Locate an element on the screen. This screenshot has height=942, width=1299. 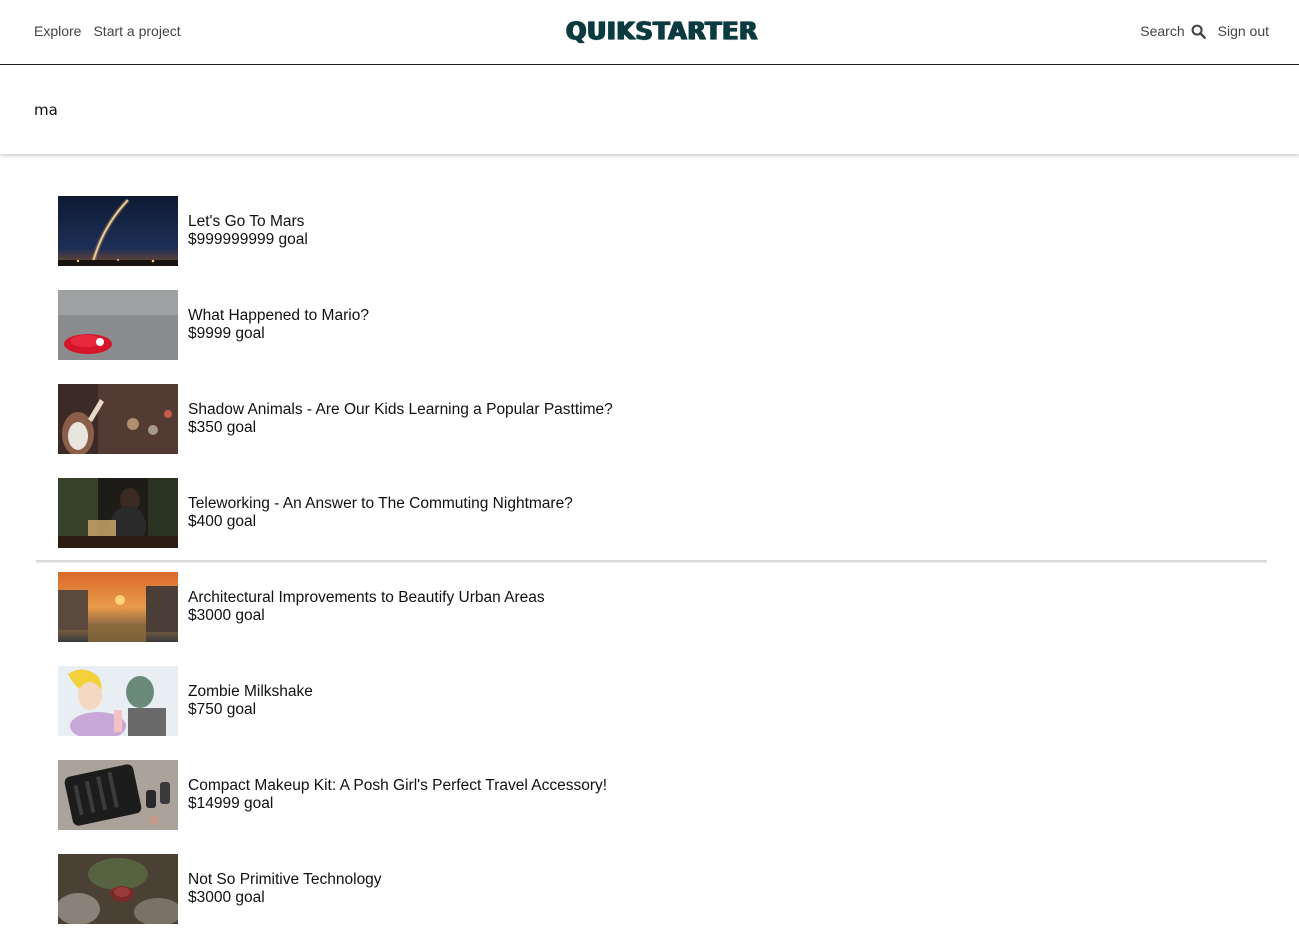
project-title: What Happened to Mario? is located at coordinates (278, 315).